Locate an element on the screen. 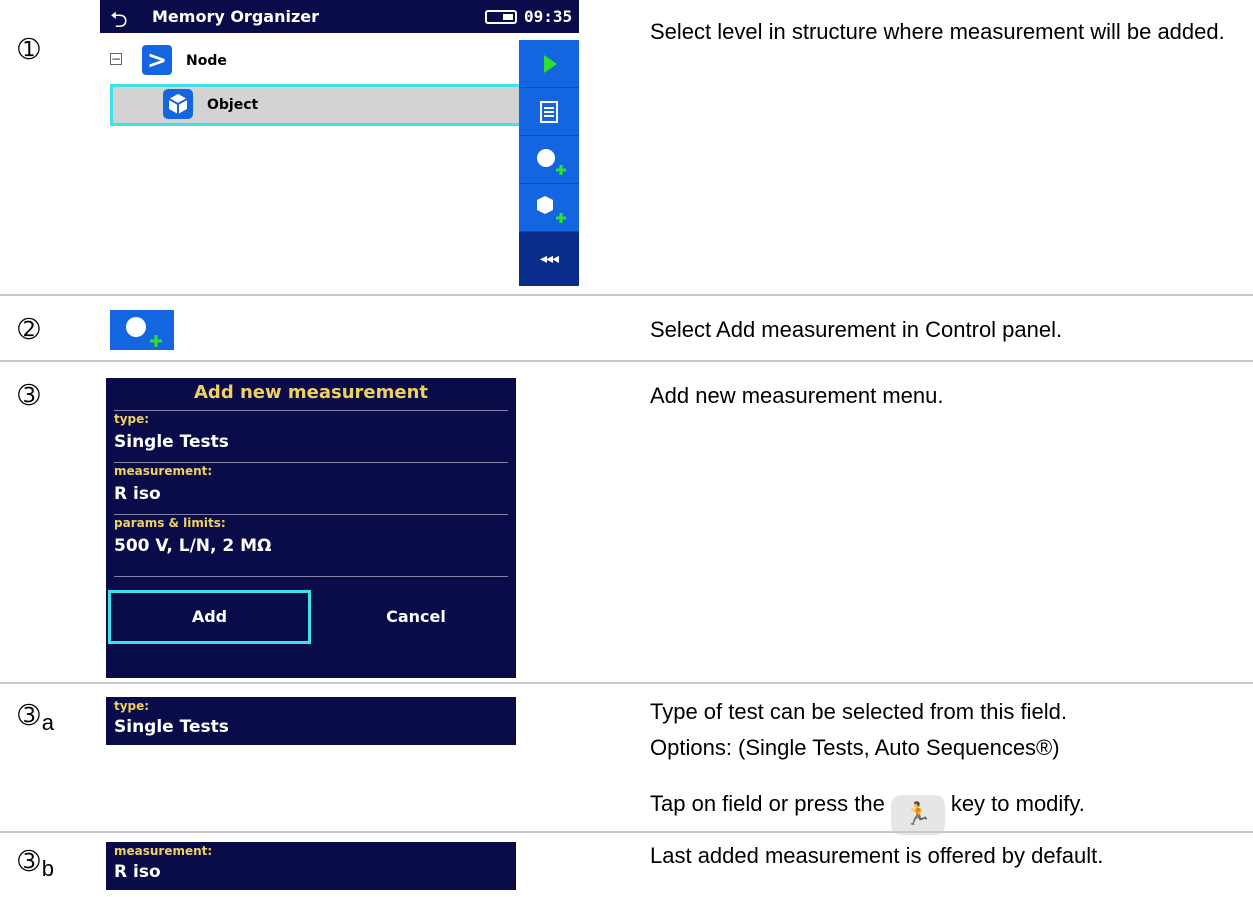  node-icon: > is located at coordinates (157, 60).